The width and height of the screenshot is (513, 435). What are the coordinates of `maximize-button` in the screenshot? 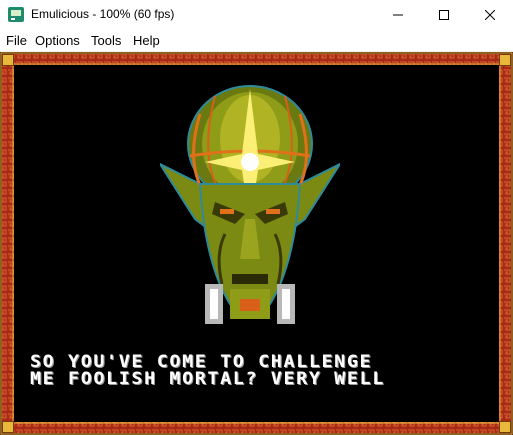 It's located at (444, 15).